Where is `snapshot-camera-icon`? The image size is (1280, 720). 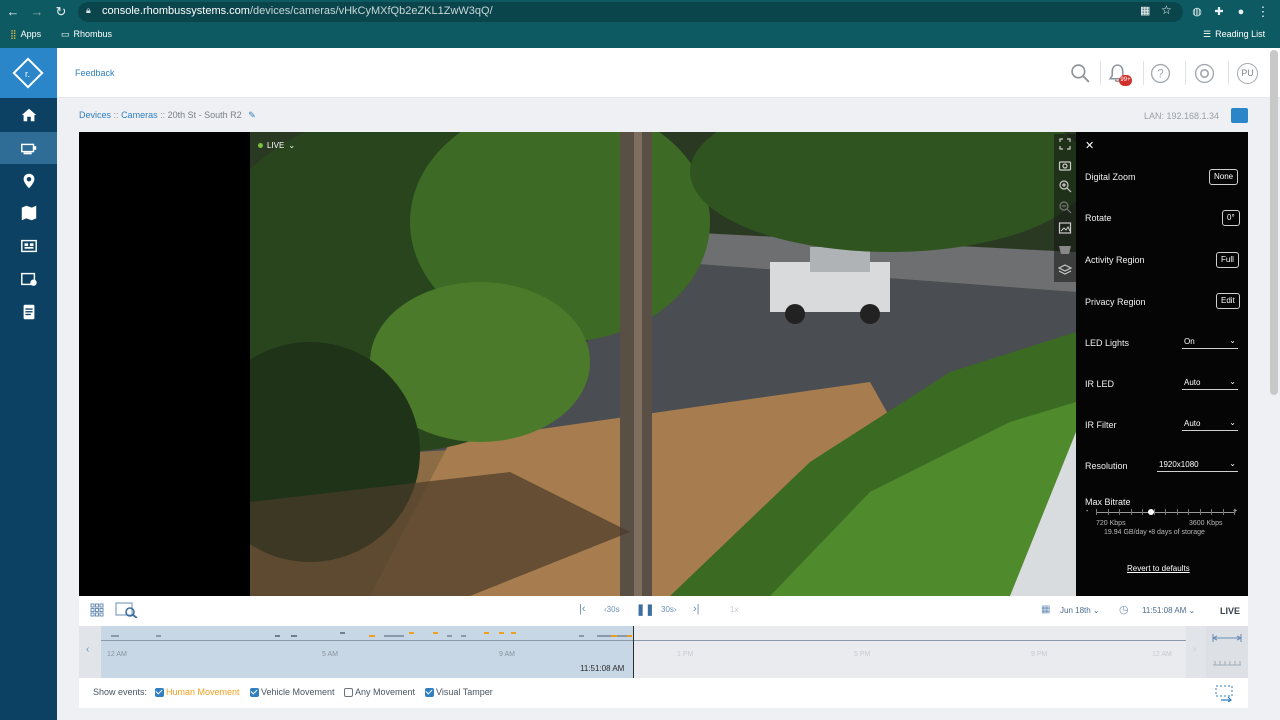
snapshot-camera-icon is located at coordinates (1065, 165).